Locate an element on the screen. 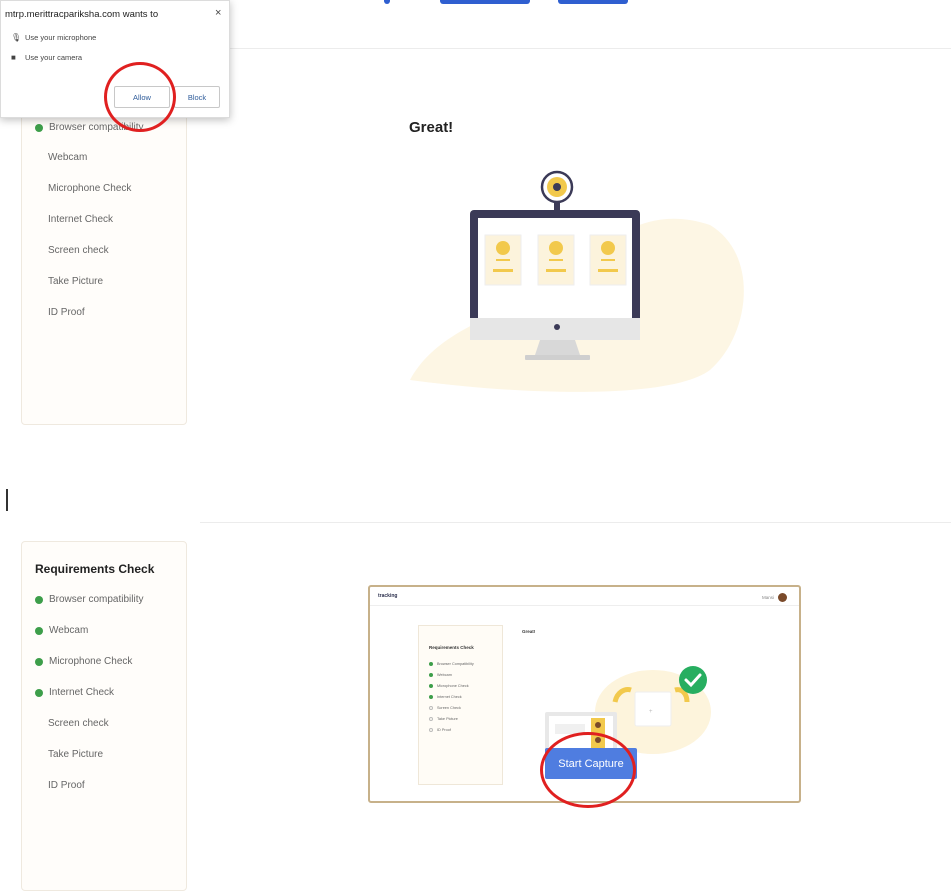  avatar is located at coordinates (782, 597).